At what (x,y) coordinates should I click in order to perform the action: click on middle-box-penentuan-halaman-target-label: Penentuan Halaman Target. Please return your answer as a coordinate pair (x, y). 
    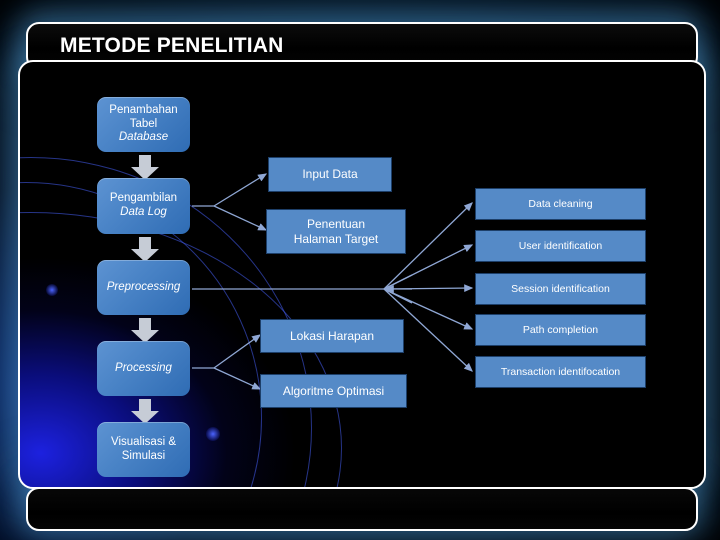
    Looking at the image, I should click on (336, 231).